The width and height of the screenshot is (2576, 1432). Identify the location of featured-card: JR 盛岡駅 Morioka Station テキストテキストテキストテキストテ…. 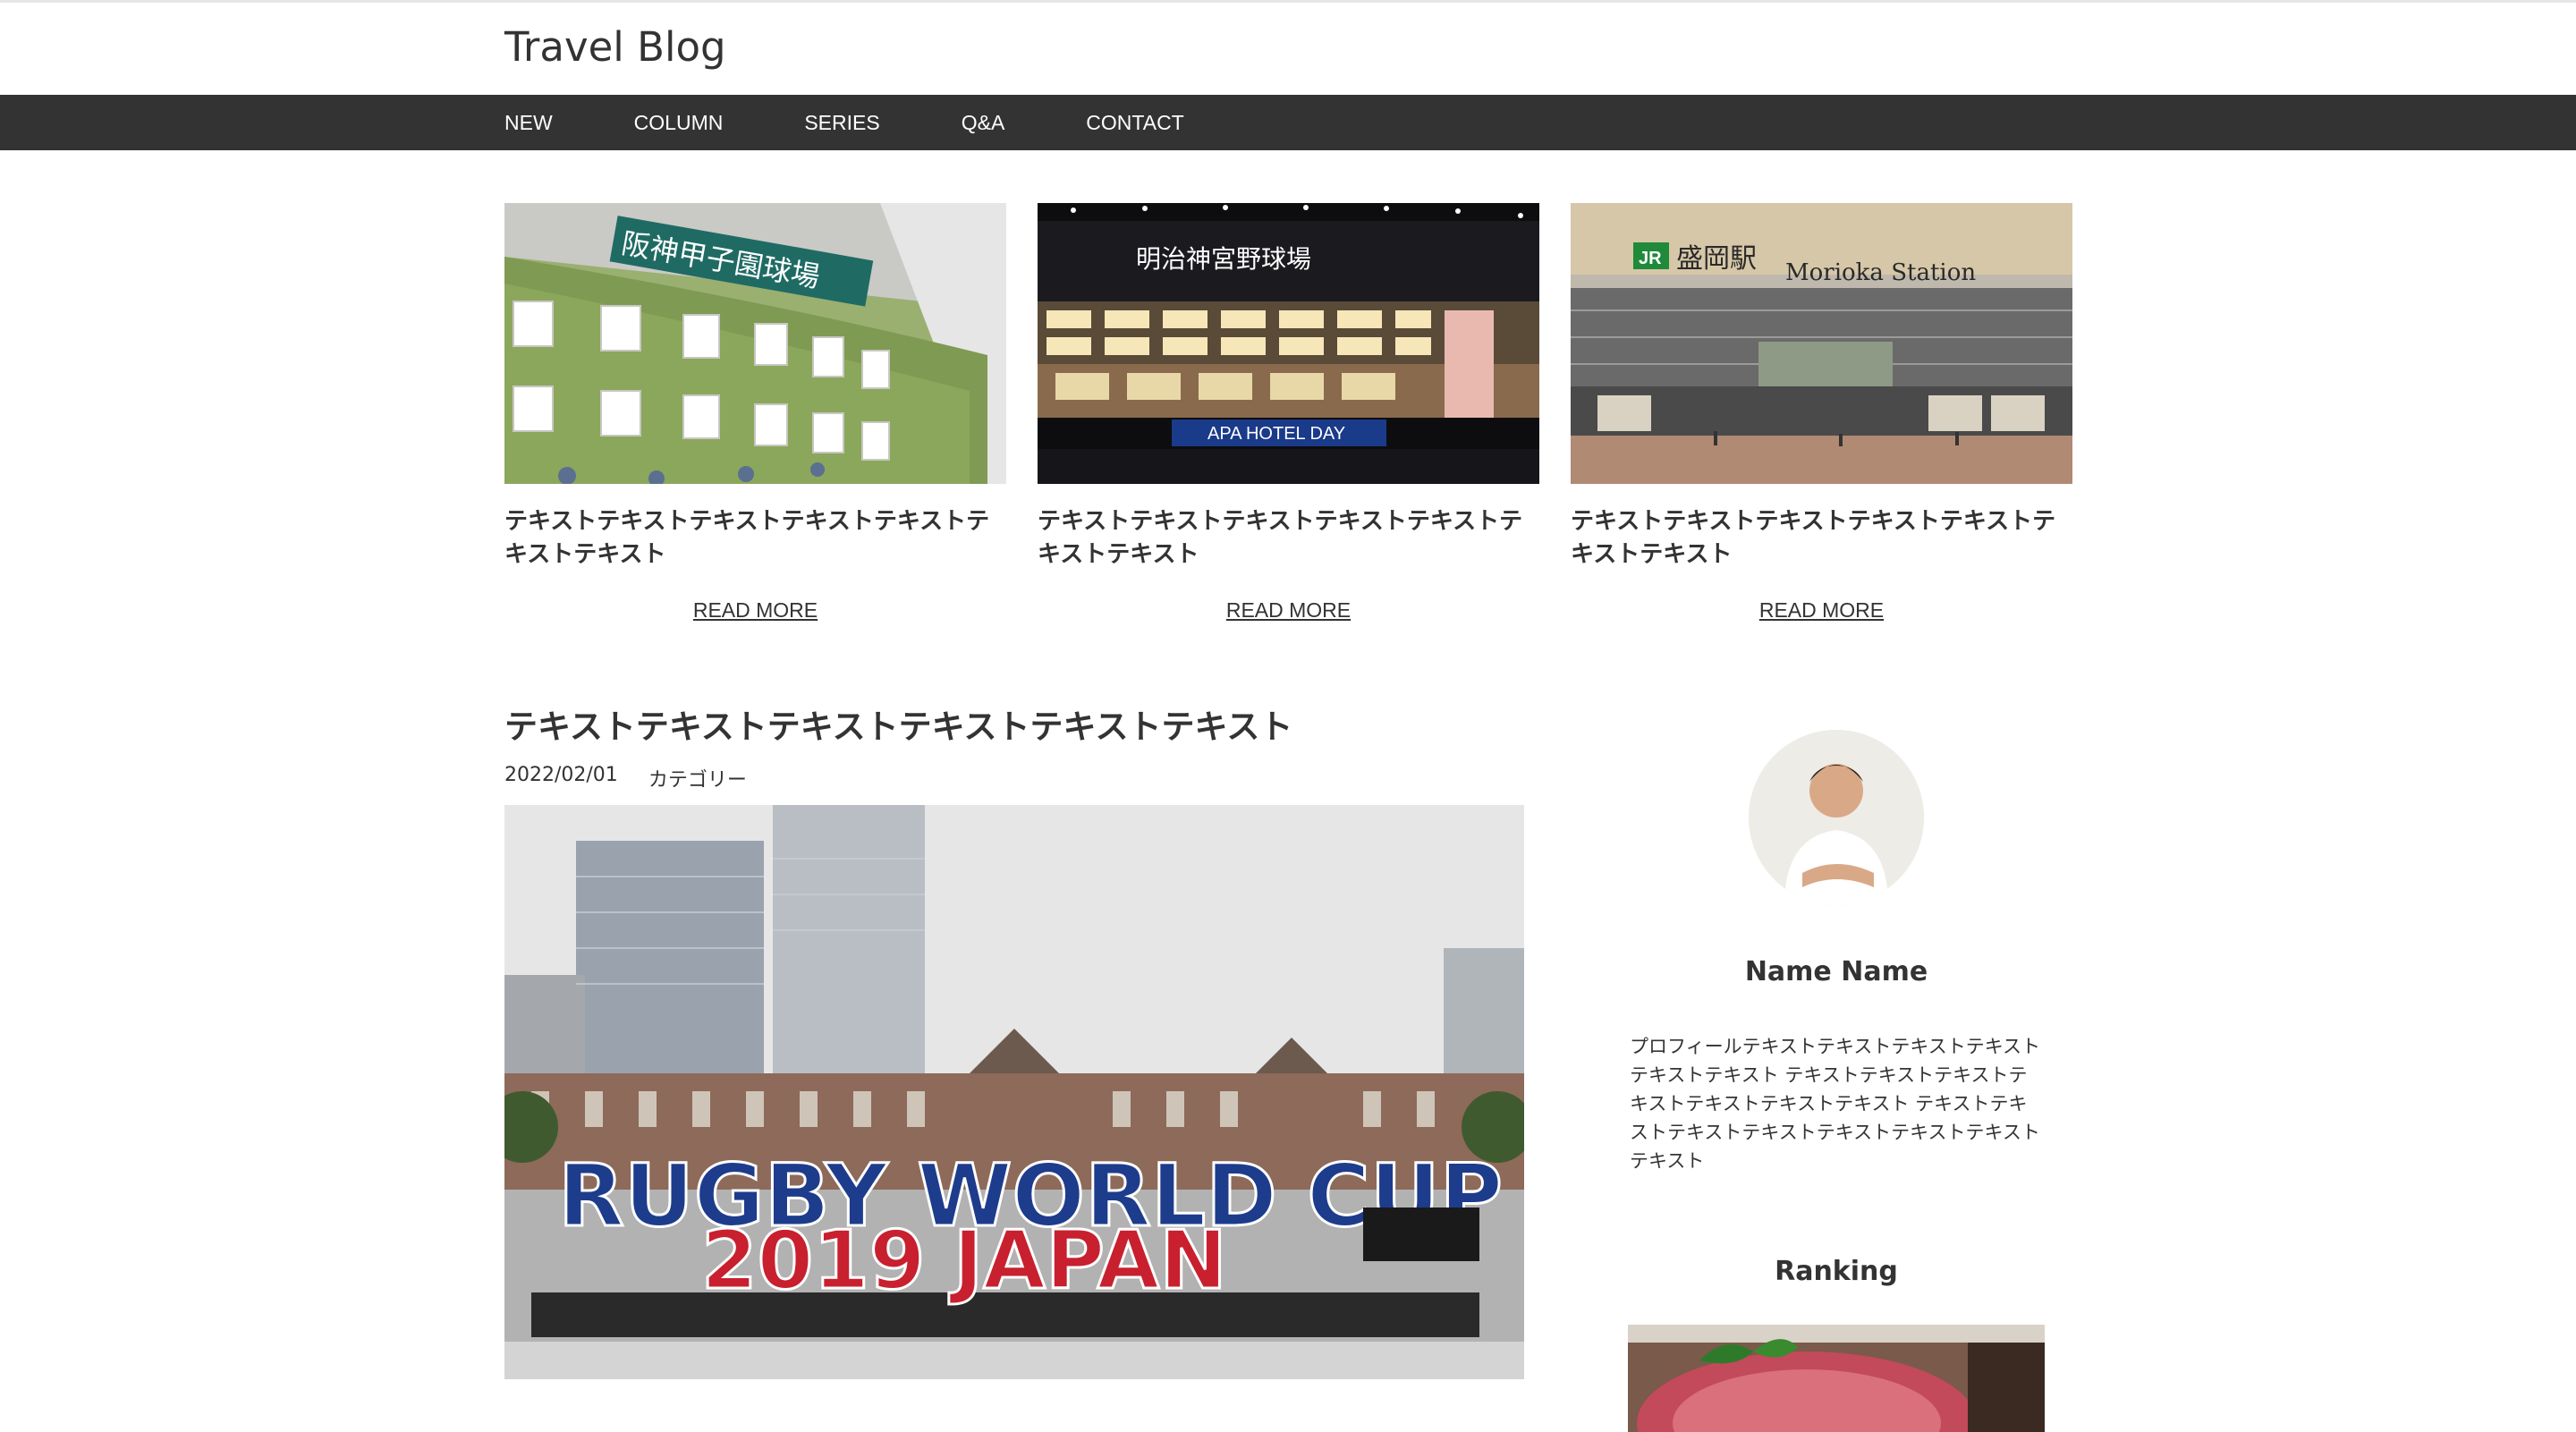
(1821, 413).